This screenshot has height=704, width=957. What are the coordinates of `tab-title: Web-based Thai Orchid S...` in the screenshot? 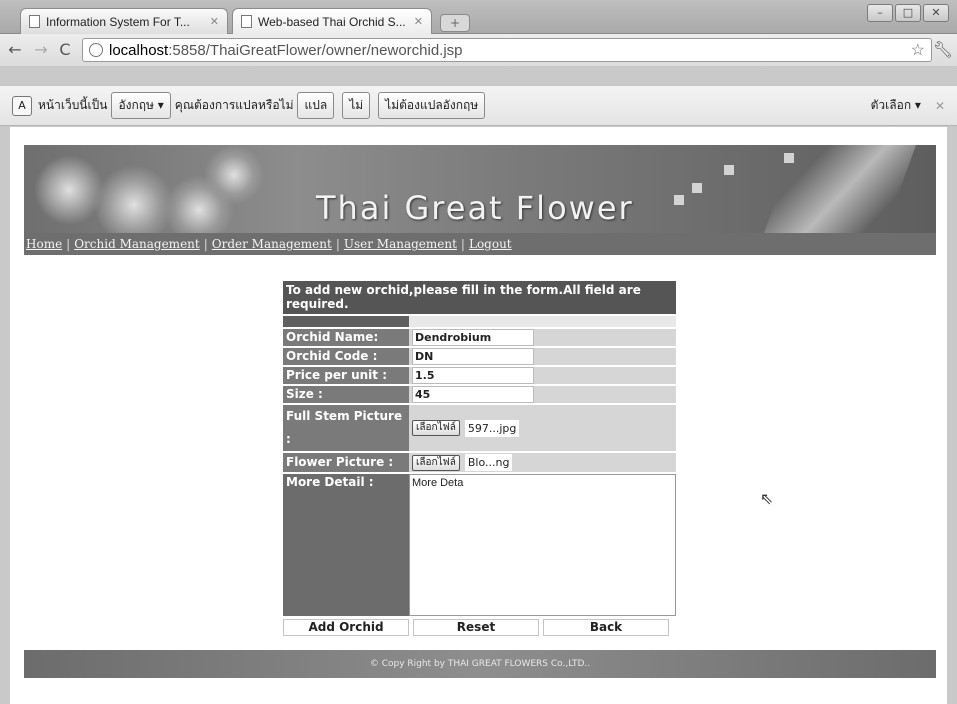 It's located at (332, 21).